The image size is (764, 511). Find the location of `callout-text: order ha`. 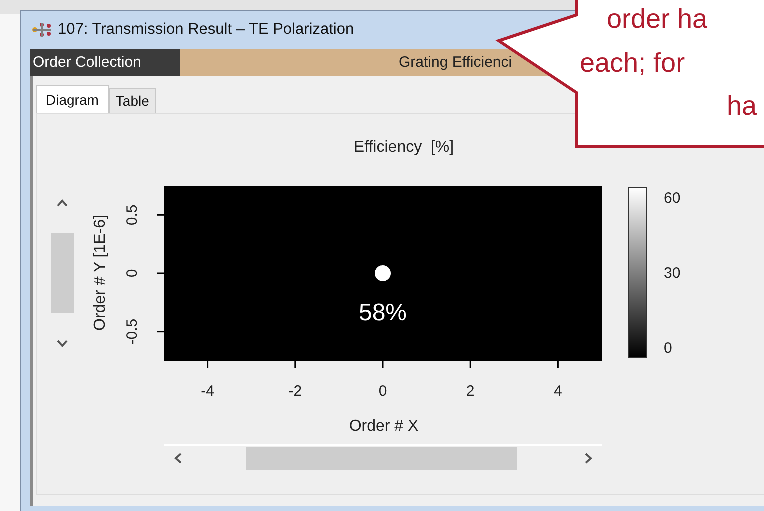

callout-text: order ha is located at coordinates (657, 19).